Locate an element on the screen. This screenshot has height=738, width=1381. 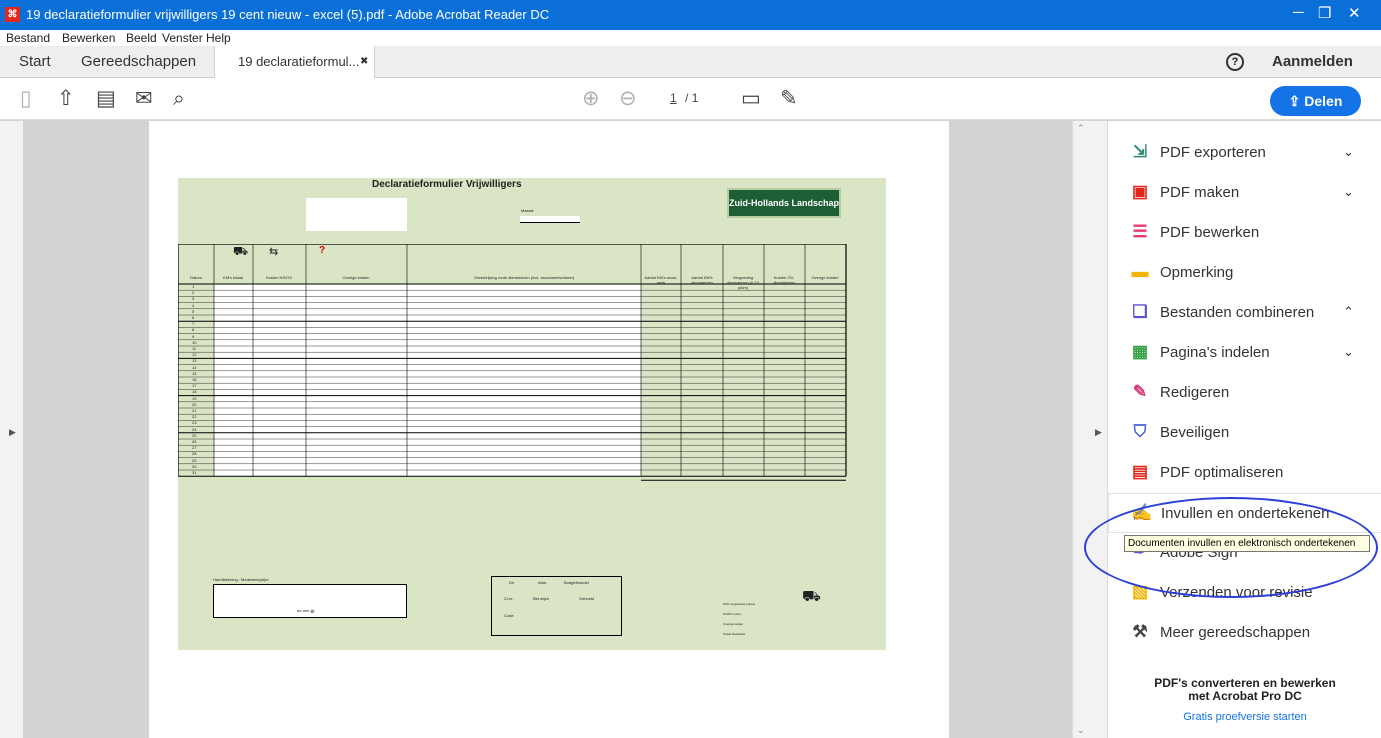
tool-create-pdf: ▣ PDF maken ⌄ is located at coordinates (1244, 193).